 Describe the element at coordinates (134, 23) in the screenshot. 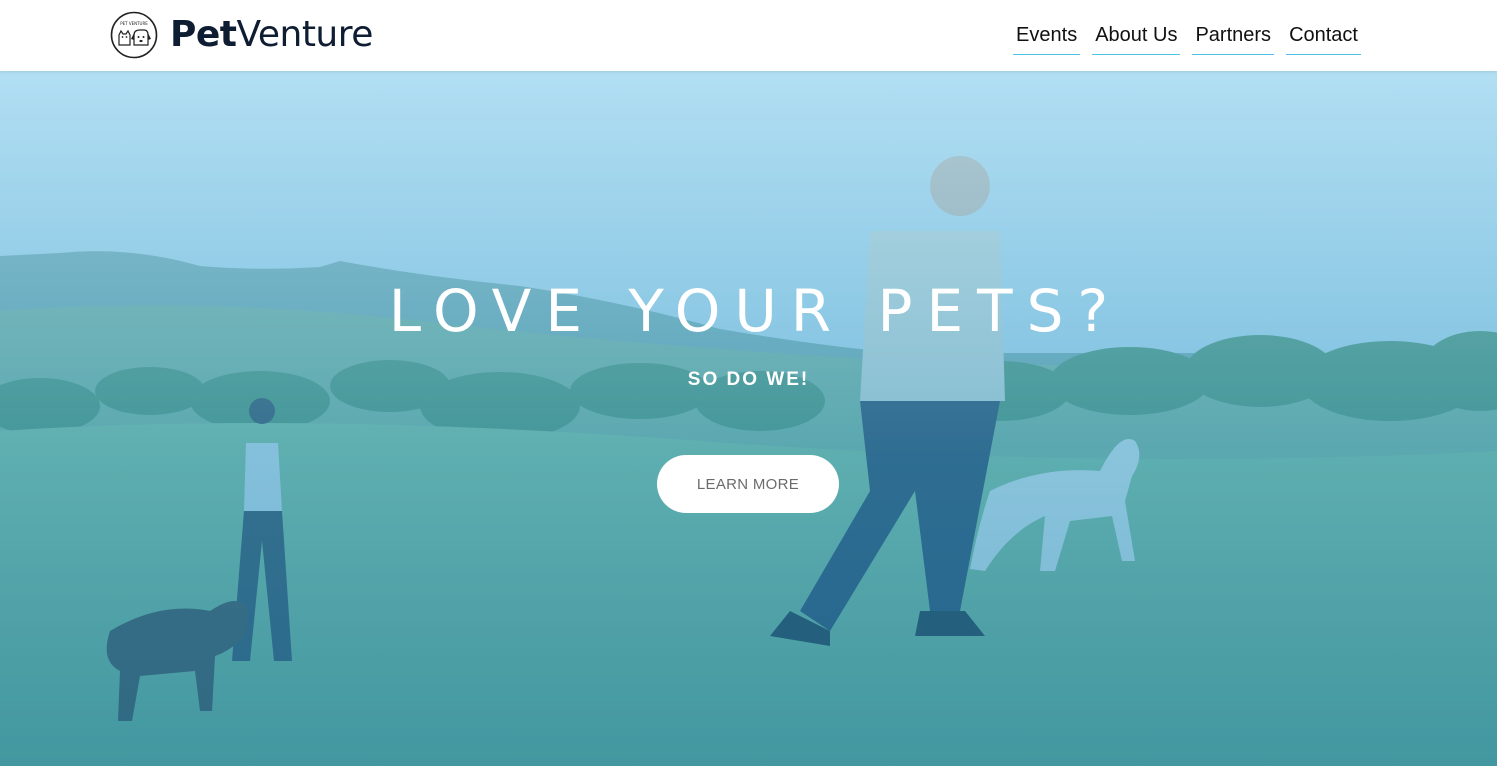

I see `logo-lettering: PET VENTURE` at that location.